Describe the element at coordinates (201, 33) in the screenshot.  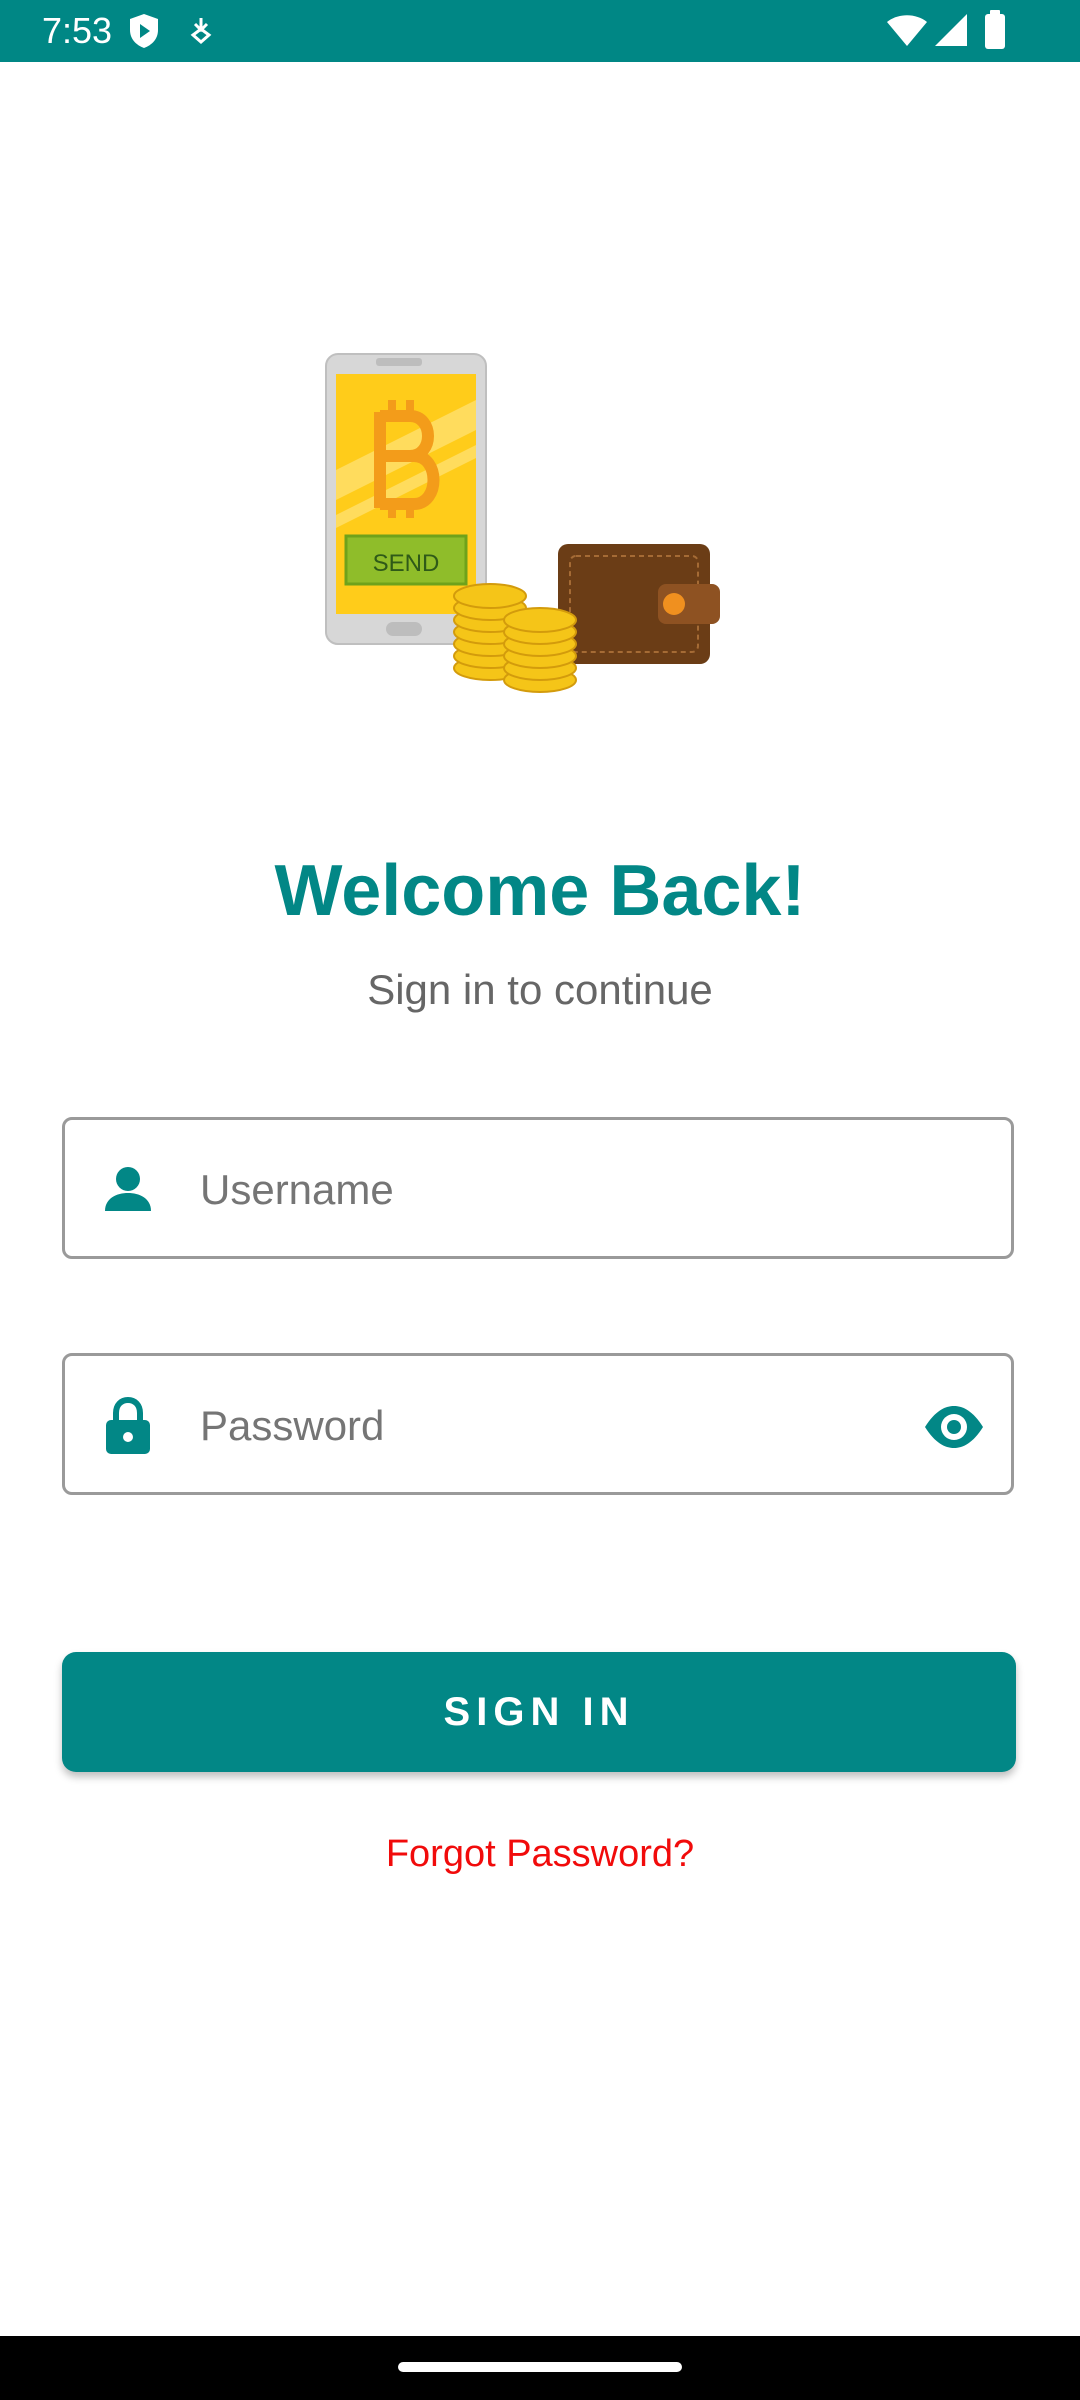
I see `download-icon` at that location.